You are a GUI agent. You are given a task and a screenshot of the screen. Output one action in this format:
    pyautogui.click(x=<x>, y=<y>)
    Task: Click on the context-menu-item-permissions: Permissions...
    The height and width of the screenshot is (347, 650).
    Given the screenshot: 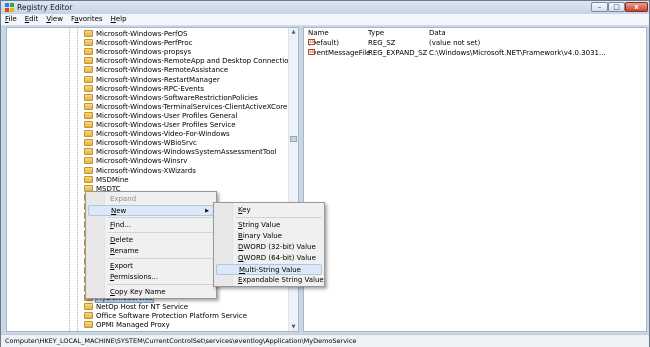 What is the action you would take?
    pyautogui.click(x=151, y=277)
    